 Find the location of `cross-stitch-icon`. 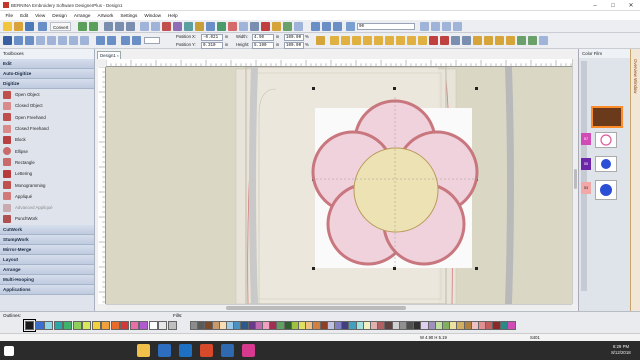

cross-stitch-icon is located at coordinates (400, 40).